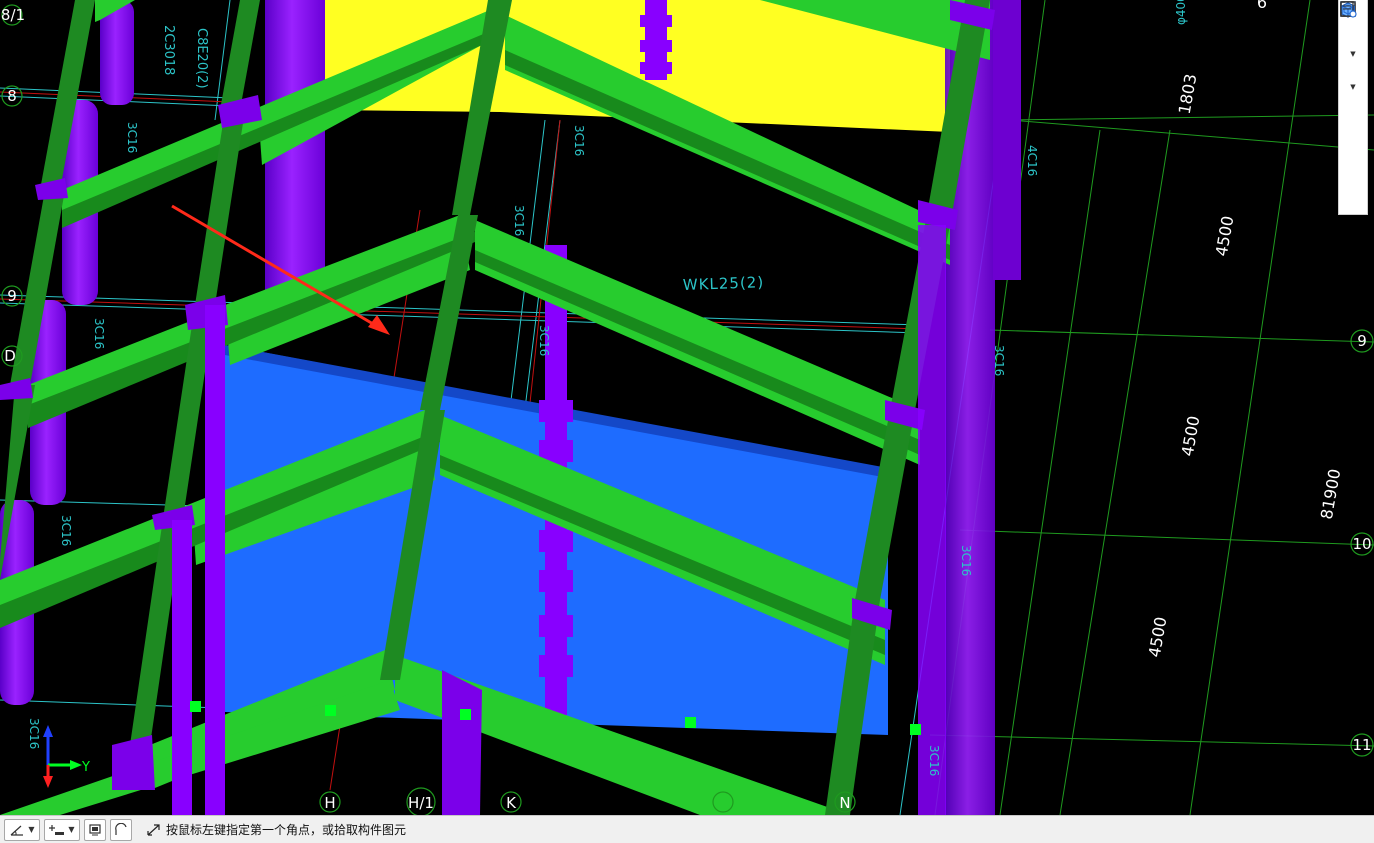 The height and width of the screenshot is (843, 1374). I want to click on view-3d-solid-button, so click(1352, 42).